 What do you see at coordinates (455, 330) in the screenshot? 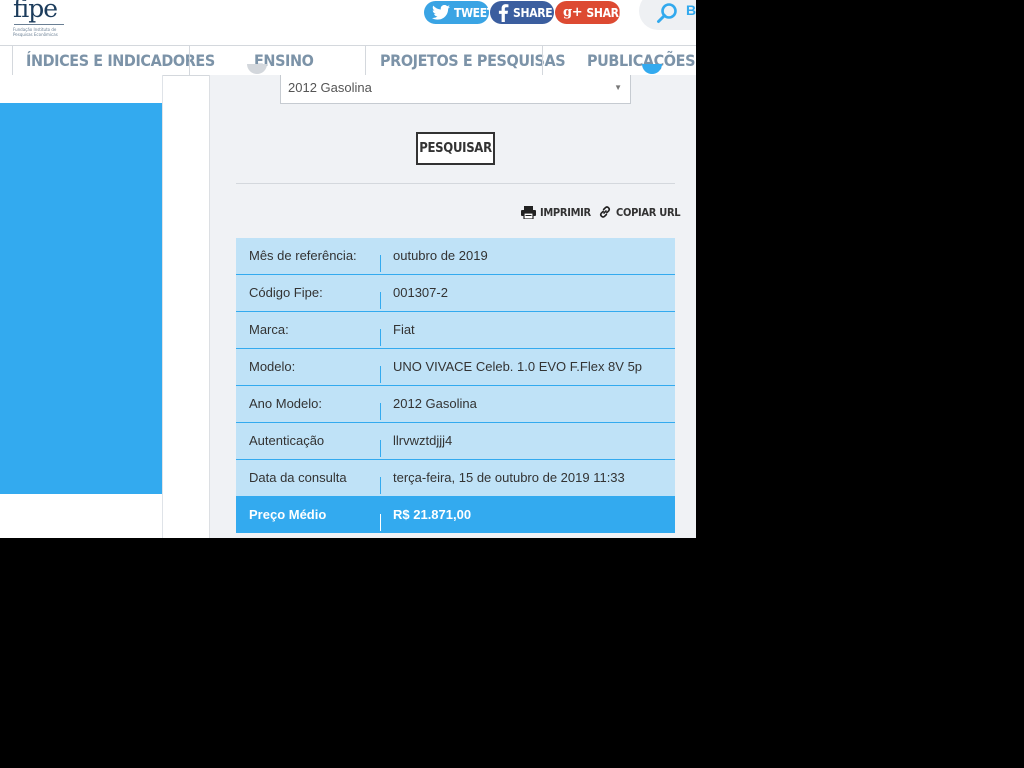
I see `table-row: Marca: Fiat` at bounding box center [455, 330].